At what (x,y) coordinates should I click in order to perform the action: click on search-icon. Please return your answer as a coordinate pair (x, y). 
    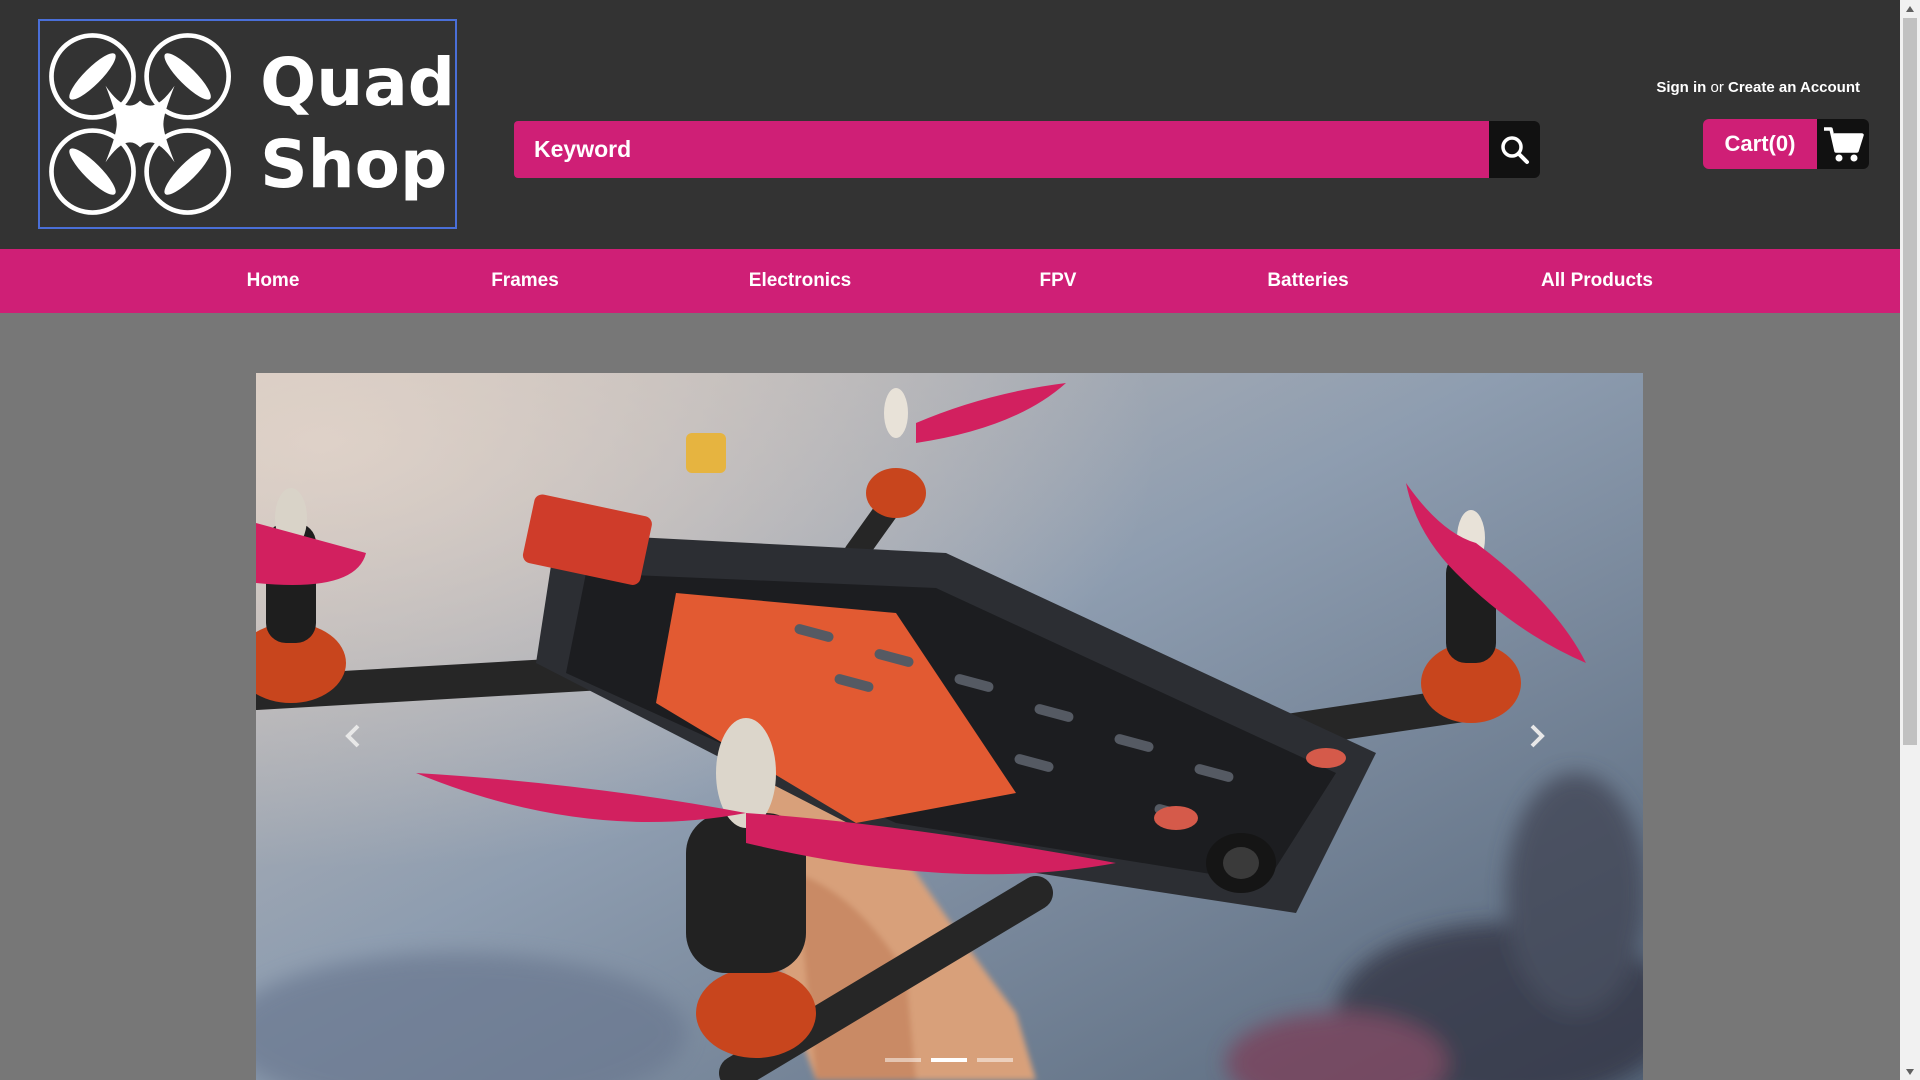
    Looking at the image, I should click on (1514, 149).